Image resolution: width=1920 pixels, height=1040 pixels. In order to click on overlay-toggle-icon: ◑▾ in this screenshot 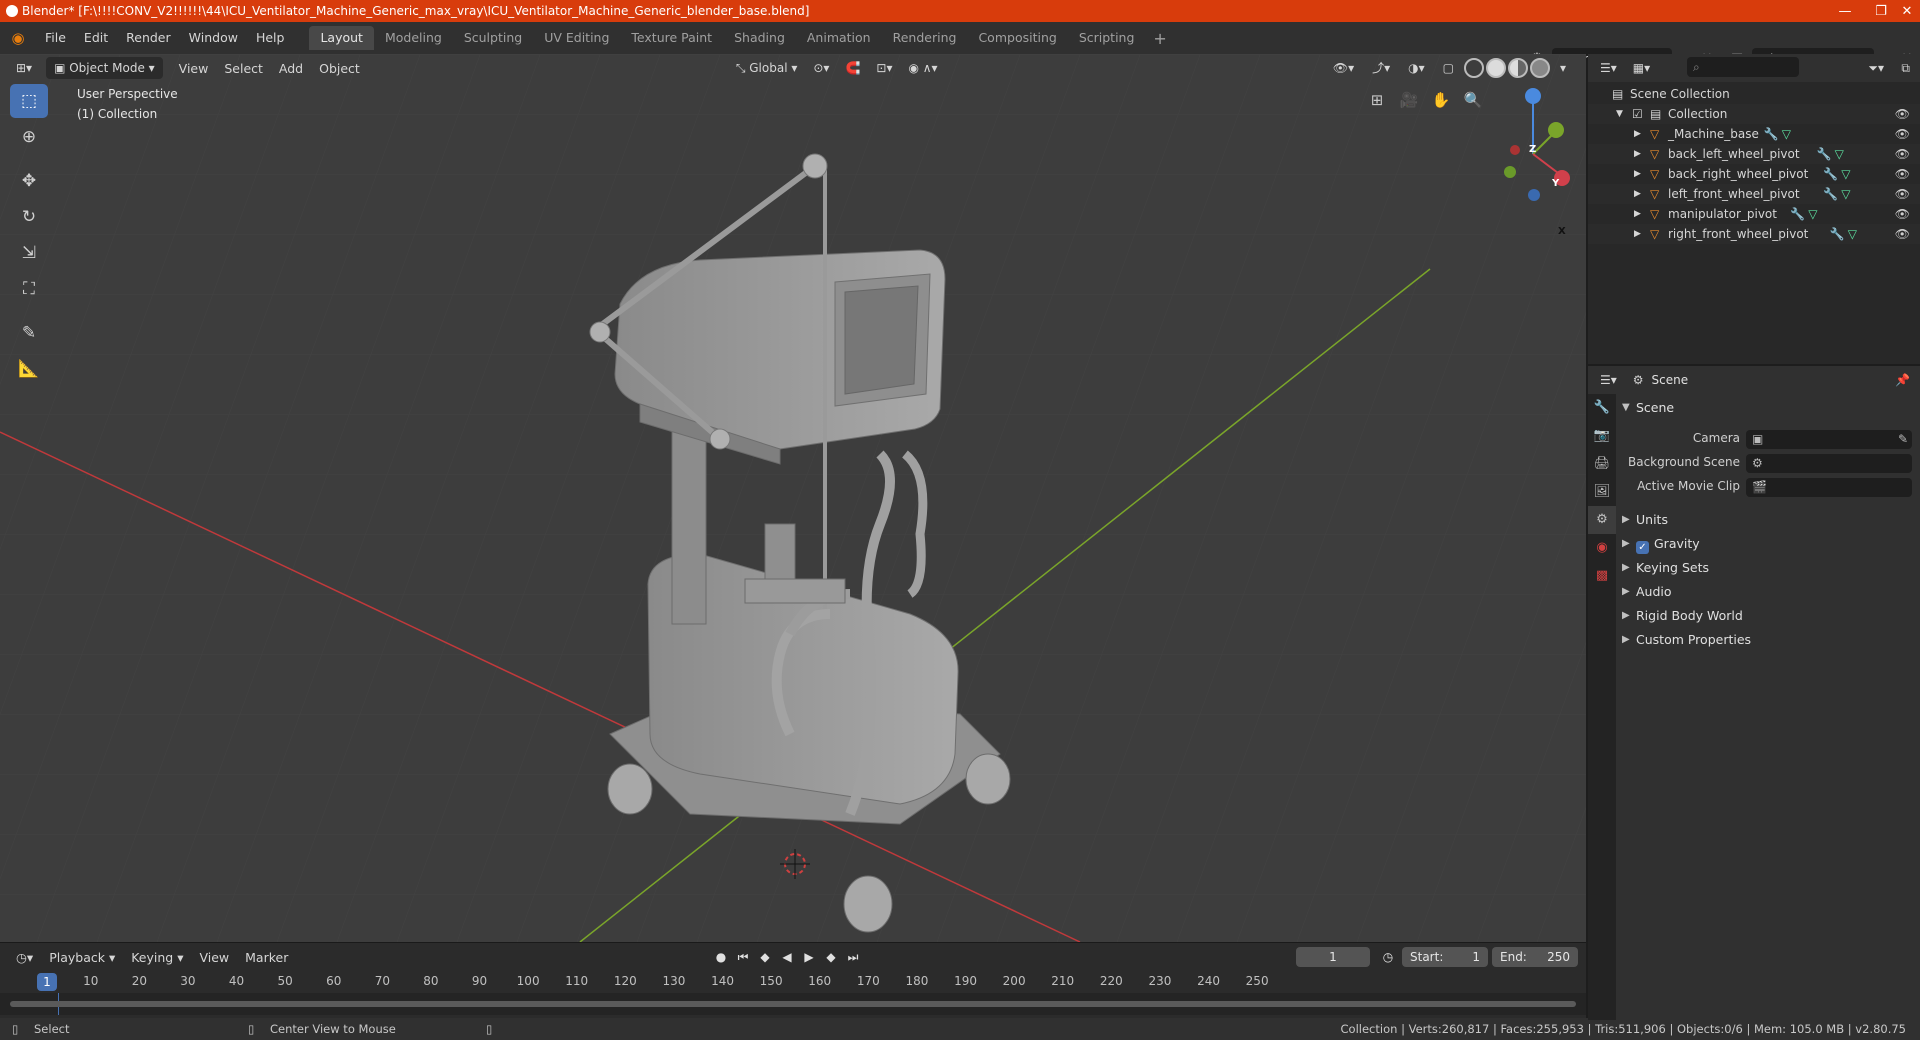, I will do `click(1416, 68)`.